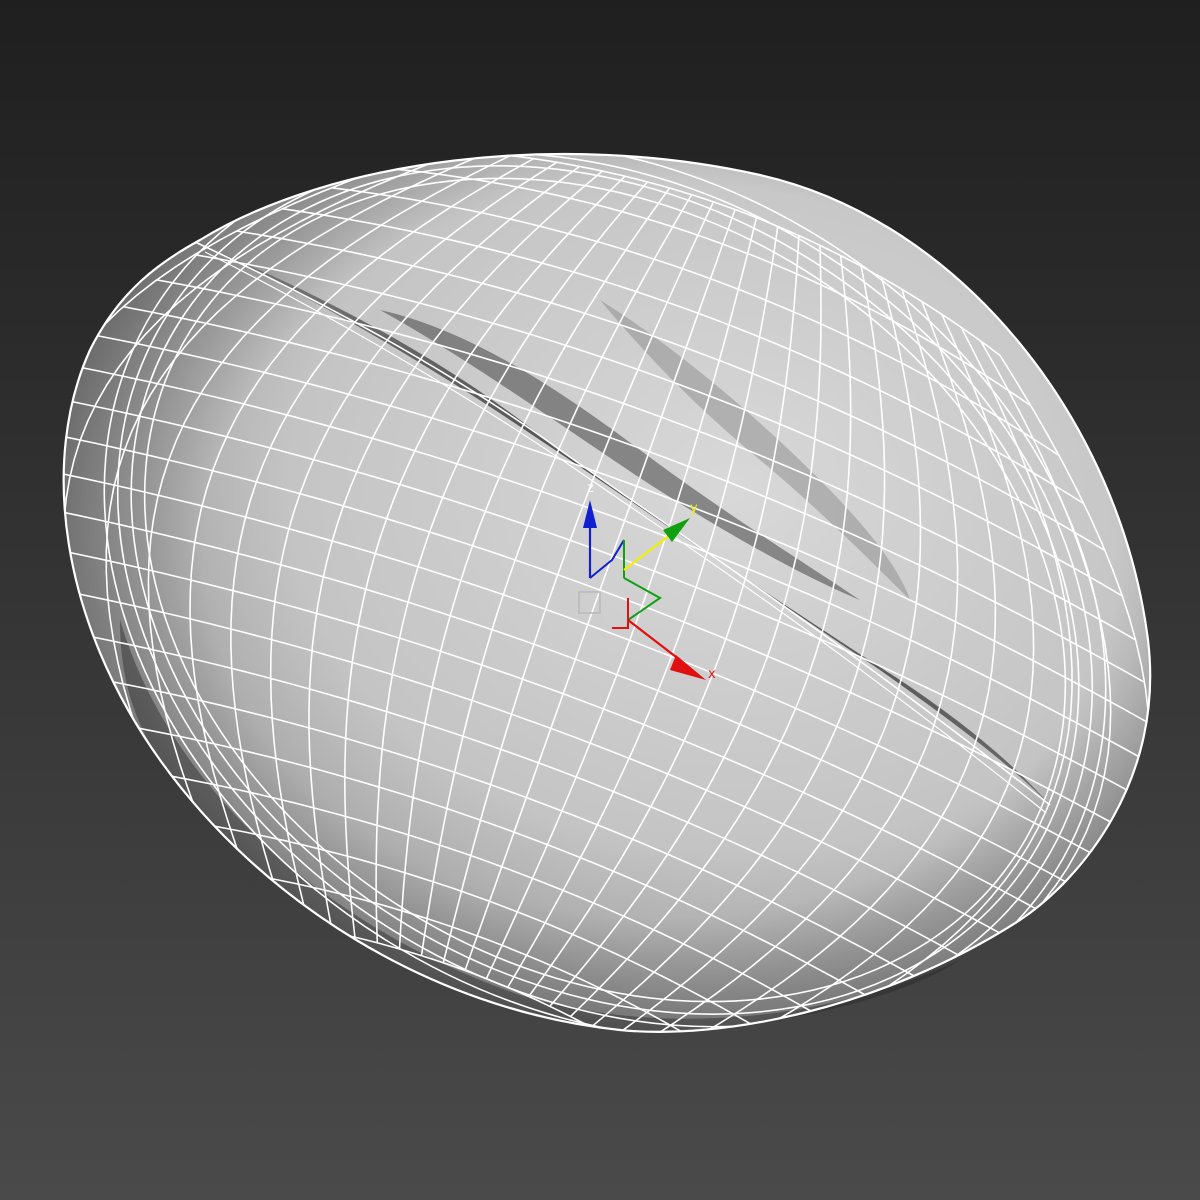 This screenshot has height=1200, width=1200. Describe the element at coordinates (712, 674) in the screenshot. I see `x-axis-label: x` at that location.